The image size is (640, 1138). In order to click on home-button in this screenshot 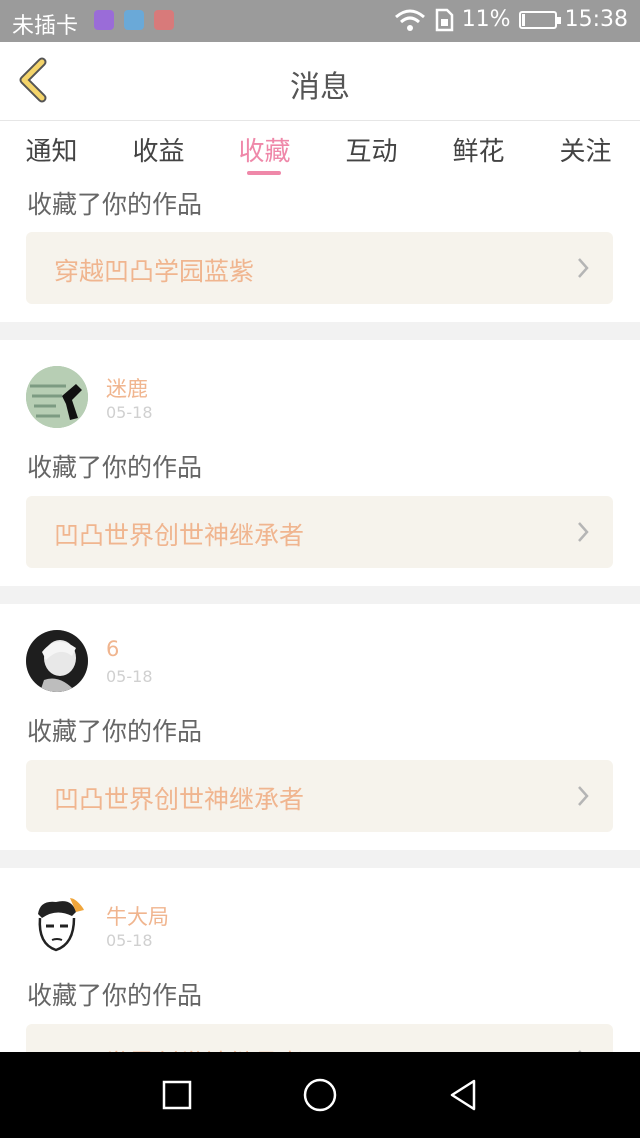, I will do `click(320, 1095)`.